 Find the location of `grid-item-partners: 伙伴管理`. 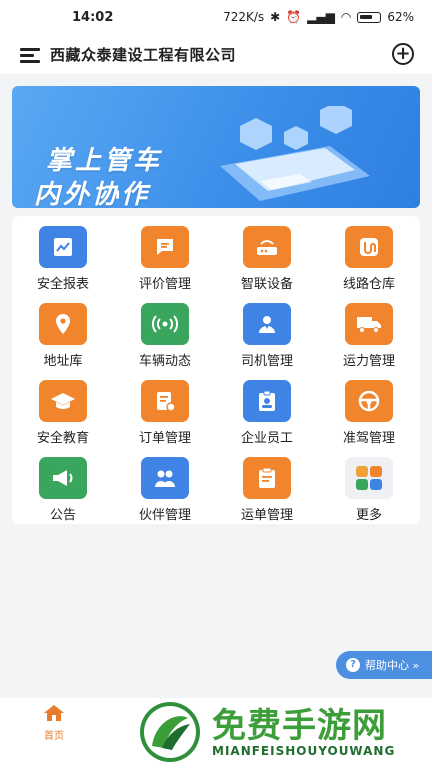

grid-item-partners: 伙伴管理 is located at coordinates (165, 487).